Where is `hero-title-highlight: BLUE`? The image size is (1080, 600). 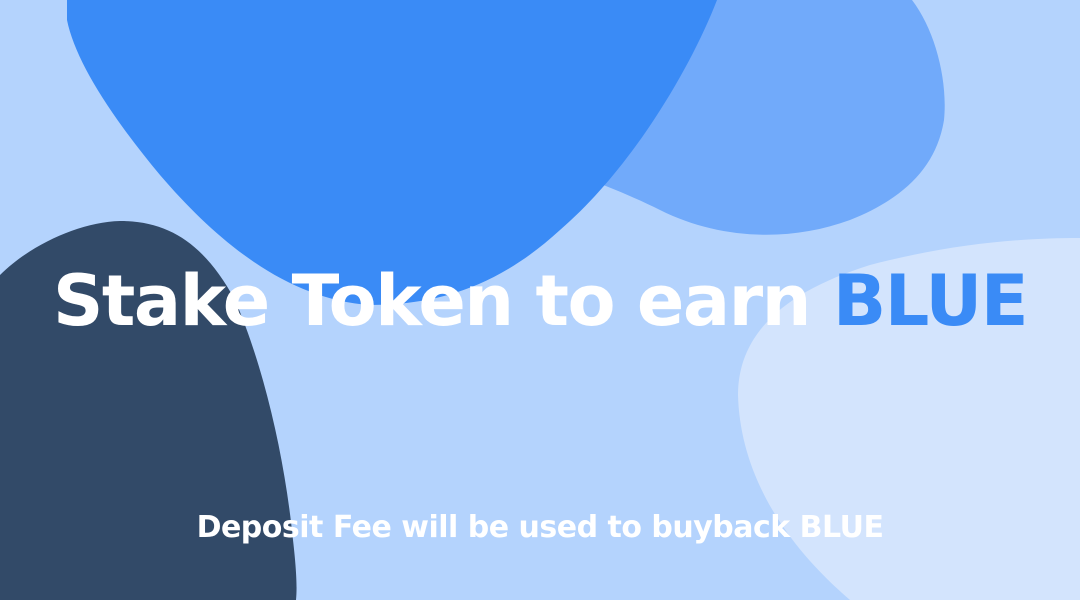
hero-title-highlight: BLUE is located at coordinates (930, 301).